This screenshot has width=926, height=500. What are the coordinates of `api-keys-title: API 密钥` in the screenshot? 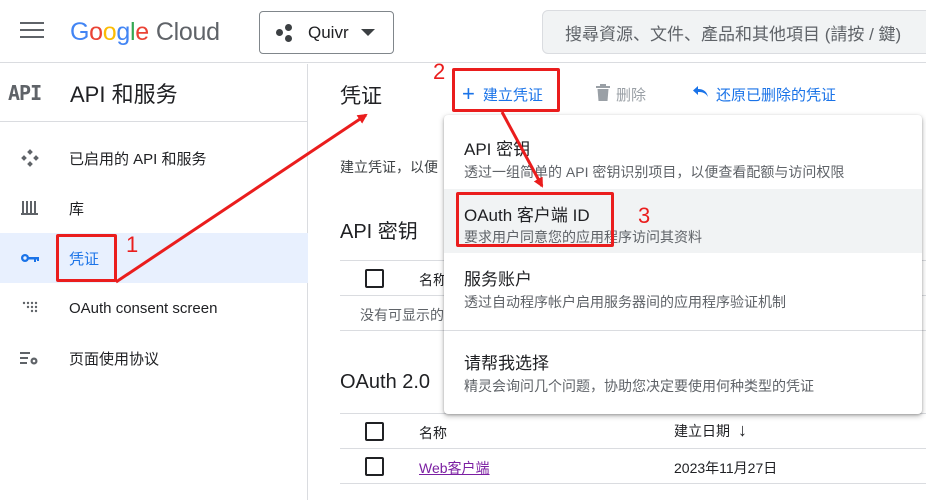 It's located at (379, 232).